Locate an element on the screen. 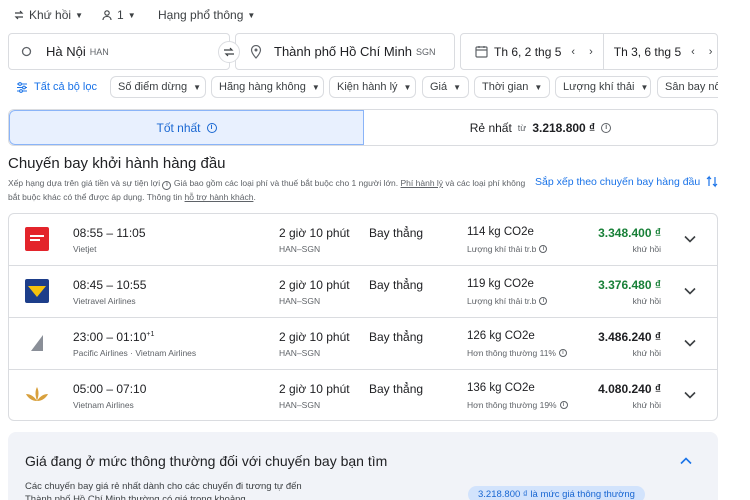  destination-code: SGN is located at coordinates (426, 51).